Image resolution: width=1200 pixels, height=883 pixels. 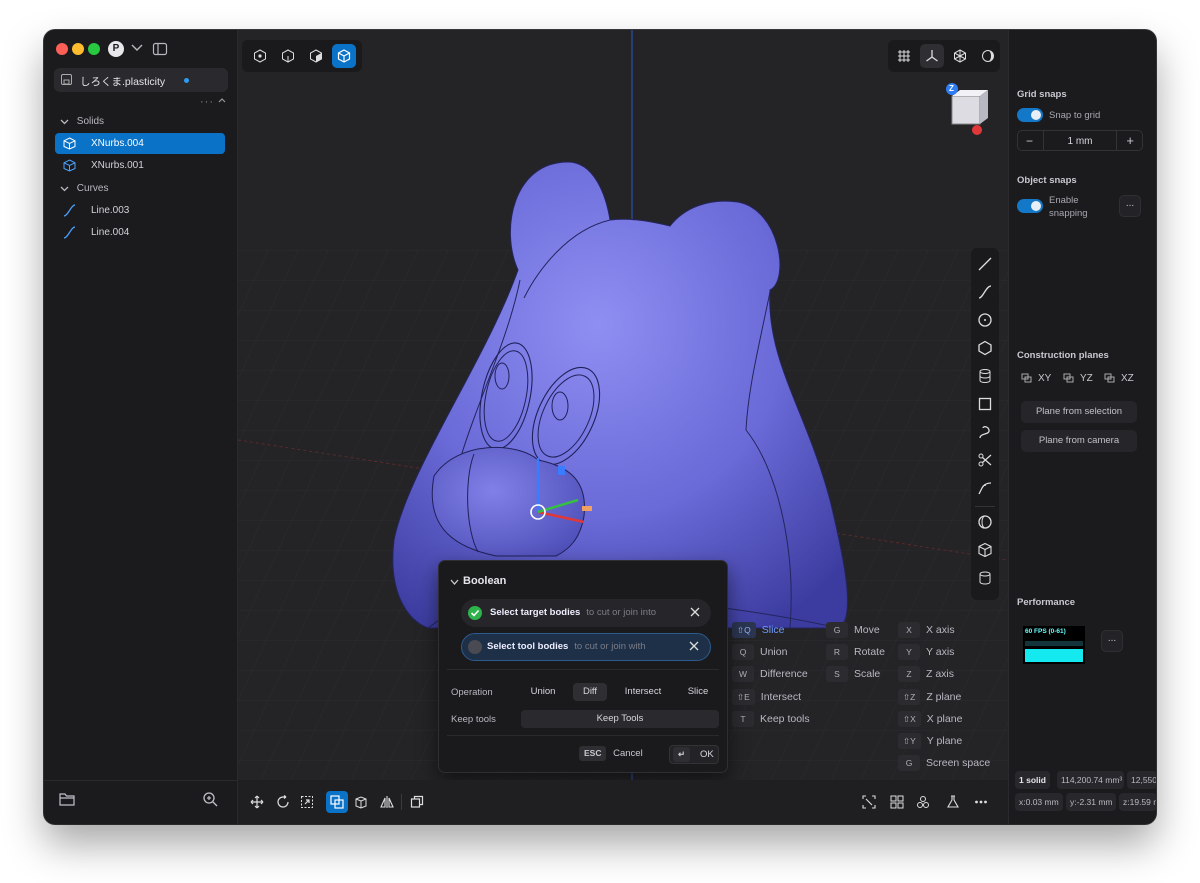 What do you see at coordinates (160, 49) in the screenshot?
I see `sidebar-toggle-icon` at bounding box center [160, 49].